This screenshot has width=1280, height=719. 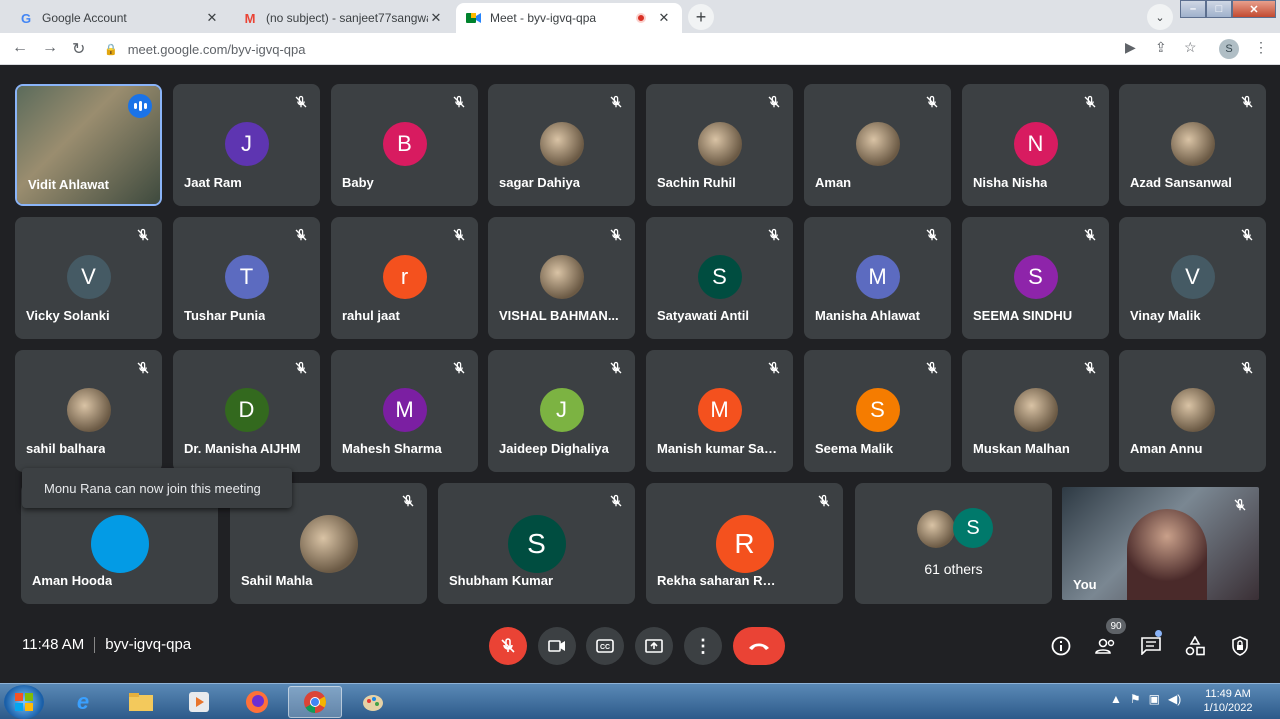 What do you see at coordinates (561, 411) in the screenshot?
I see `participant-tile: J Jaideep Dighaliya` at bounding box center [561, 411].